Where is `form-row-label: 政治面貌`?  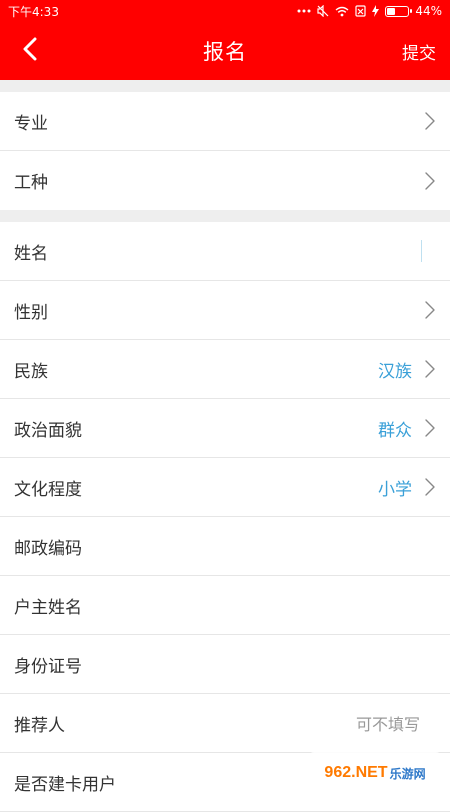 form-row-label: 政治面貌 is located at coordinates (48, 430).